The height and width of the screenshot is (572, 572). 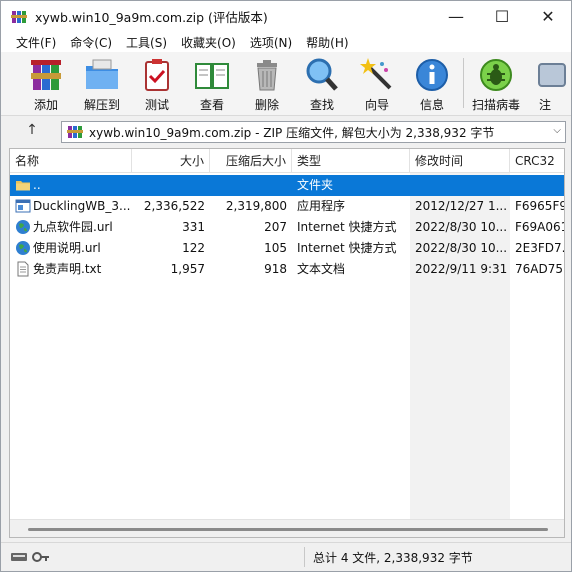 What do you see at coordinates (460, 161) in the screenshot?
I see `column-modified: 修改时间` at bounding box center [460, 161].